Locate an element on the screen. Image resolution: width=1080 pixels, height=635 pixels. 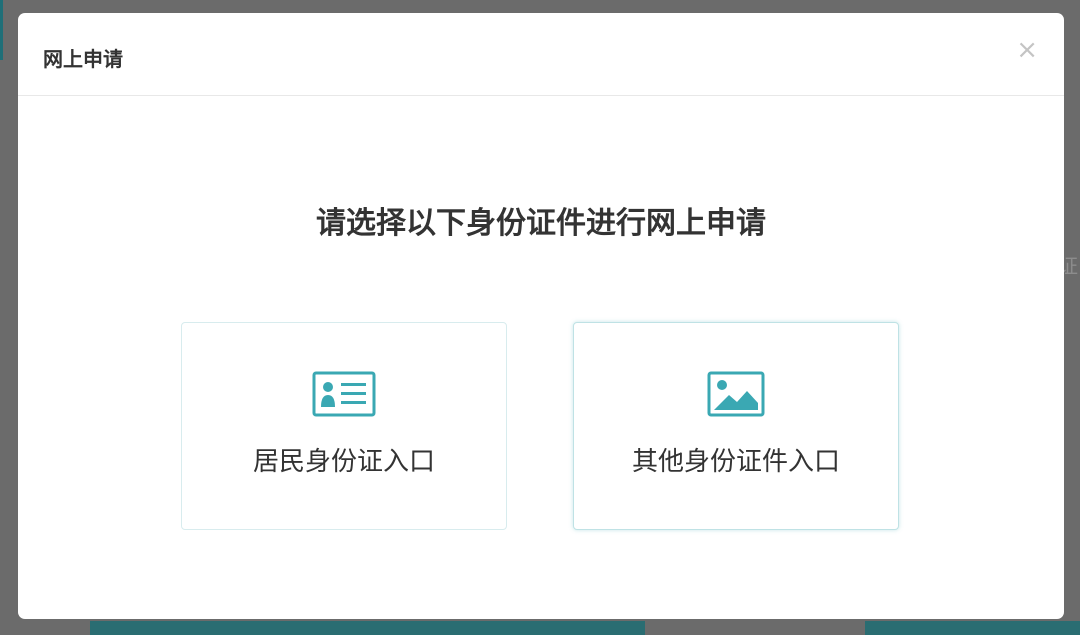
other-id-document-option: 其他身份证件入口 is located at coordinates (736, 426).